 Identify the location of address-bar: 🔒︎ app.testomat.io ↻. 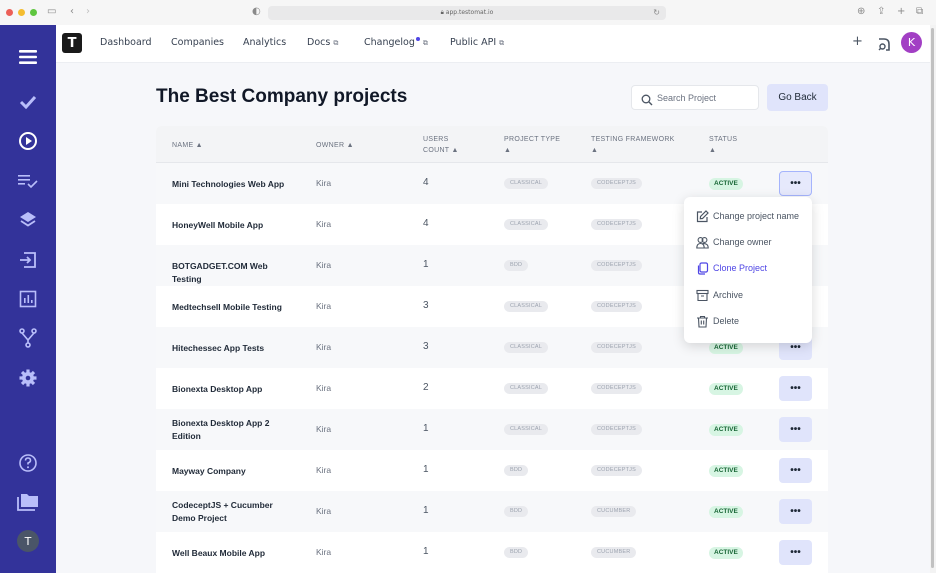
(467, 13).